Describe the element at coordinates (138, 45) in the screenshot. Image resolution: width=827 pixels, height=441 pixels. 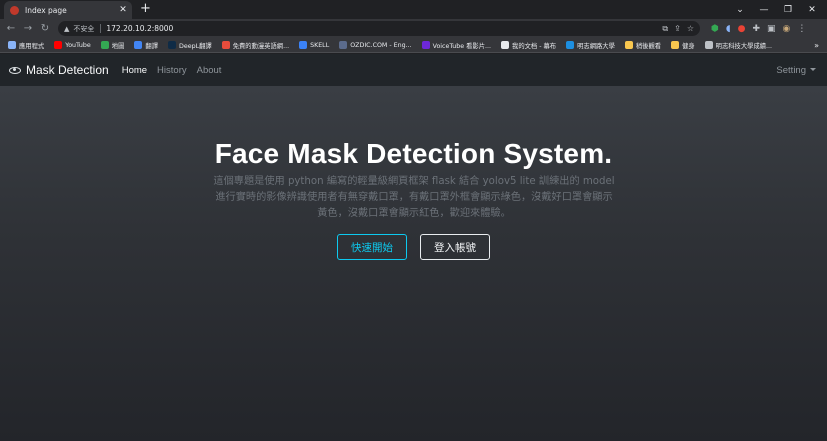
I see `translate-icon` at that location.